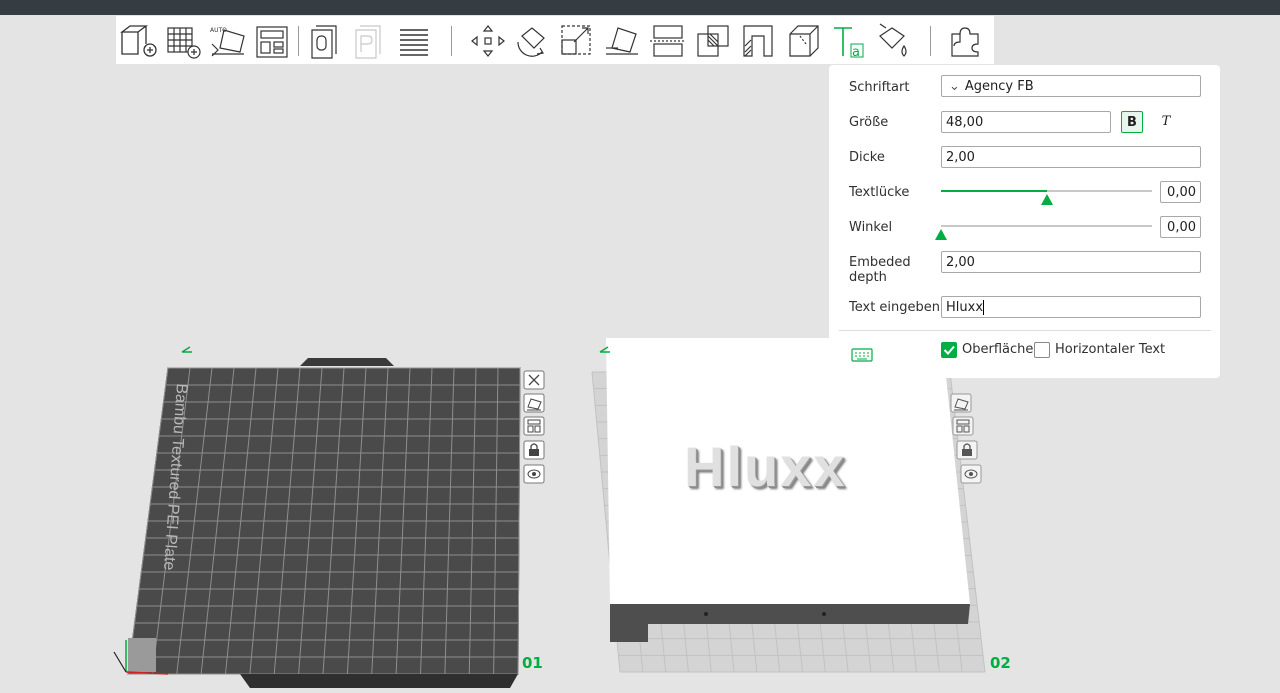 The image size is (1280, 693). Describe the element at coordinates (1071, 157) in the screenshot. I see `thickness-input: 2,00` at that location.